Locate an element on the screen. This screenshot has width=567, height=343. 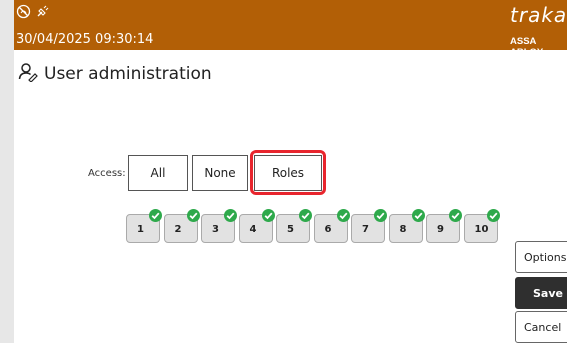
role-tile-1: 1 is located at coordinates (144, 226).